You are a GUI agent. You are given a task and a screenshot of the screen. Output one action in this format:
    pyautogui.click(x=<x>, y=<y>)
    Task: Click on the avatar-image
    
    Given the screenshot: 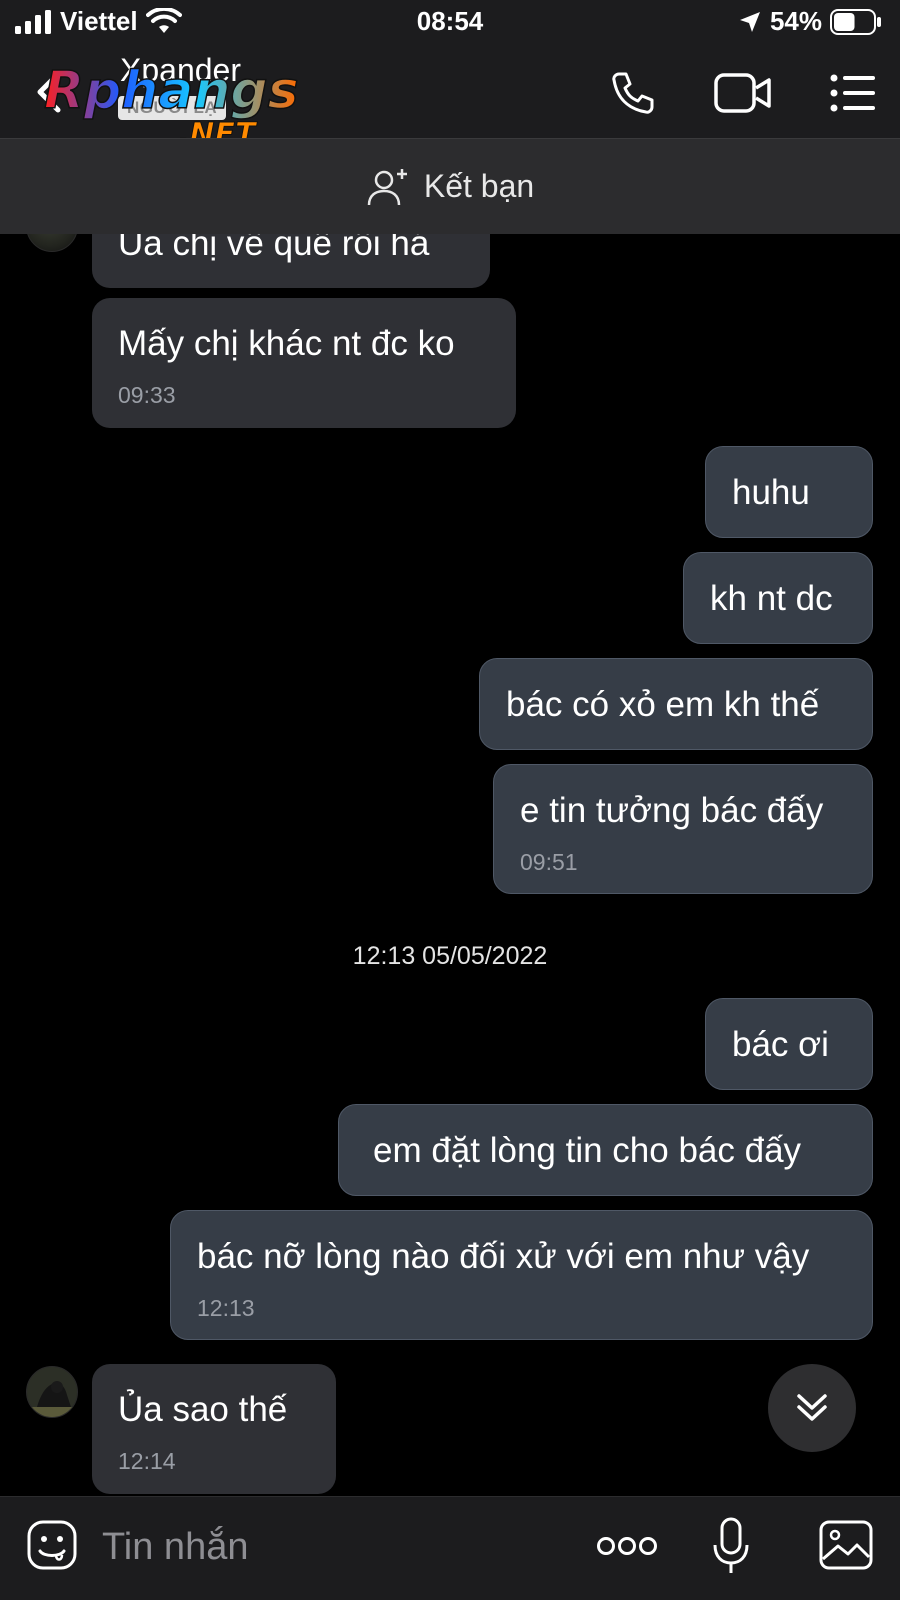 What is the action you would take?
    pyautogui.click(x=52, y=1392)
    